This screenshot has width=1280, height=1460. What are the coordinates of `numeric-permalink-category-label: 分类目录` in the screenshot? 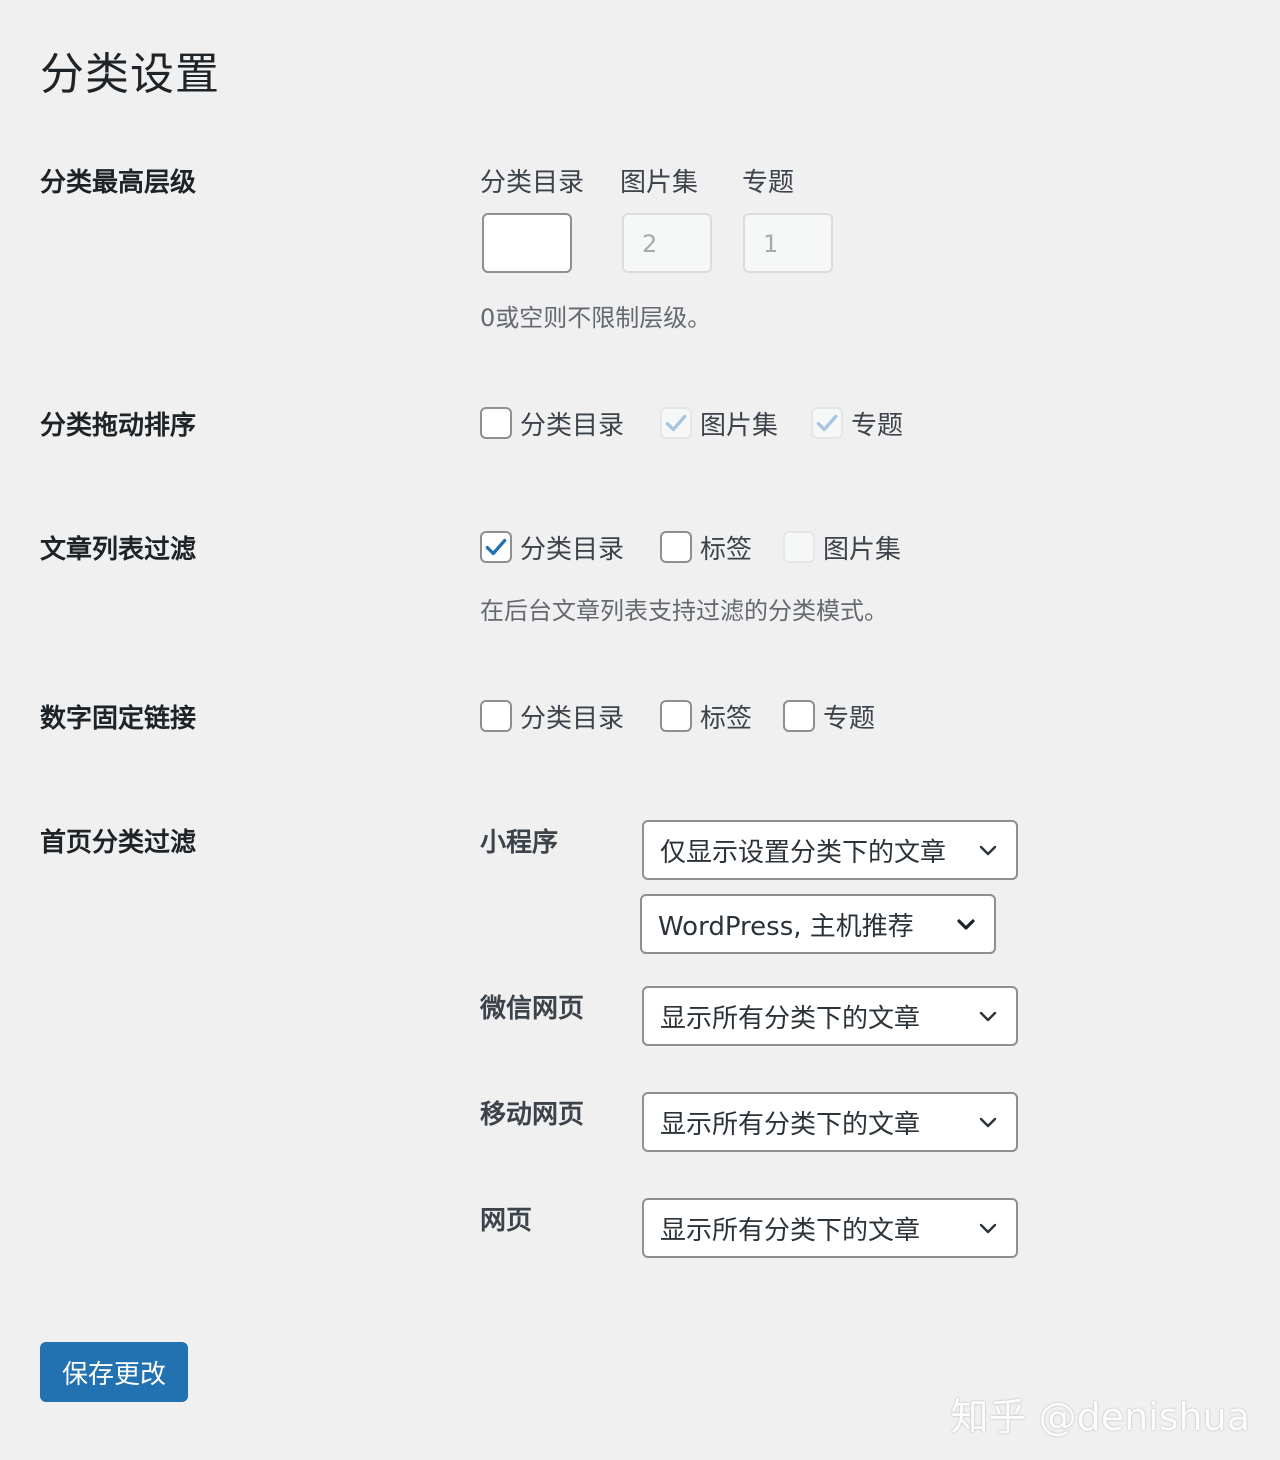 It's located at (572, 718).